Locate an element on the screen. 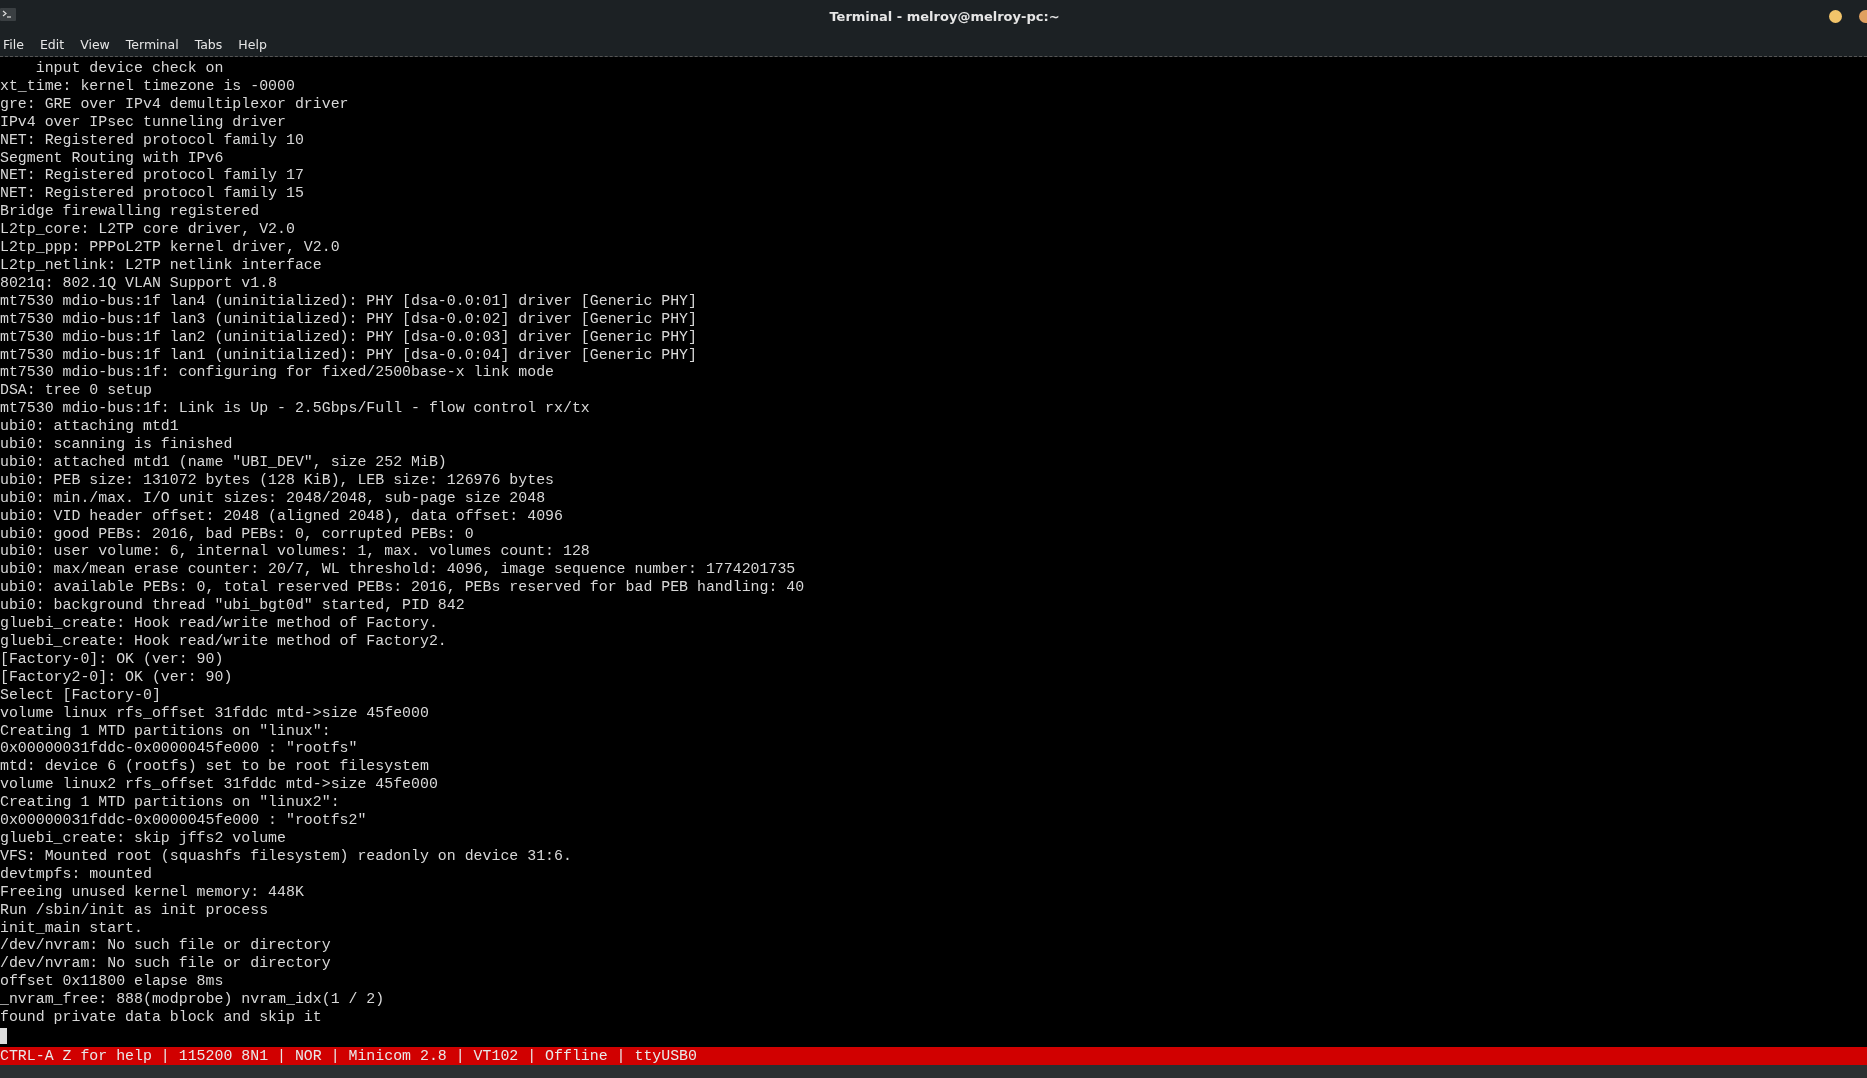 The height and width of the screenshot is (1078, 1867). terminal-line: gre: GRE over IPv4 demultiplexor driver is located at coordinates (175, 104).